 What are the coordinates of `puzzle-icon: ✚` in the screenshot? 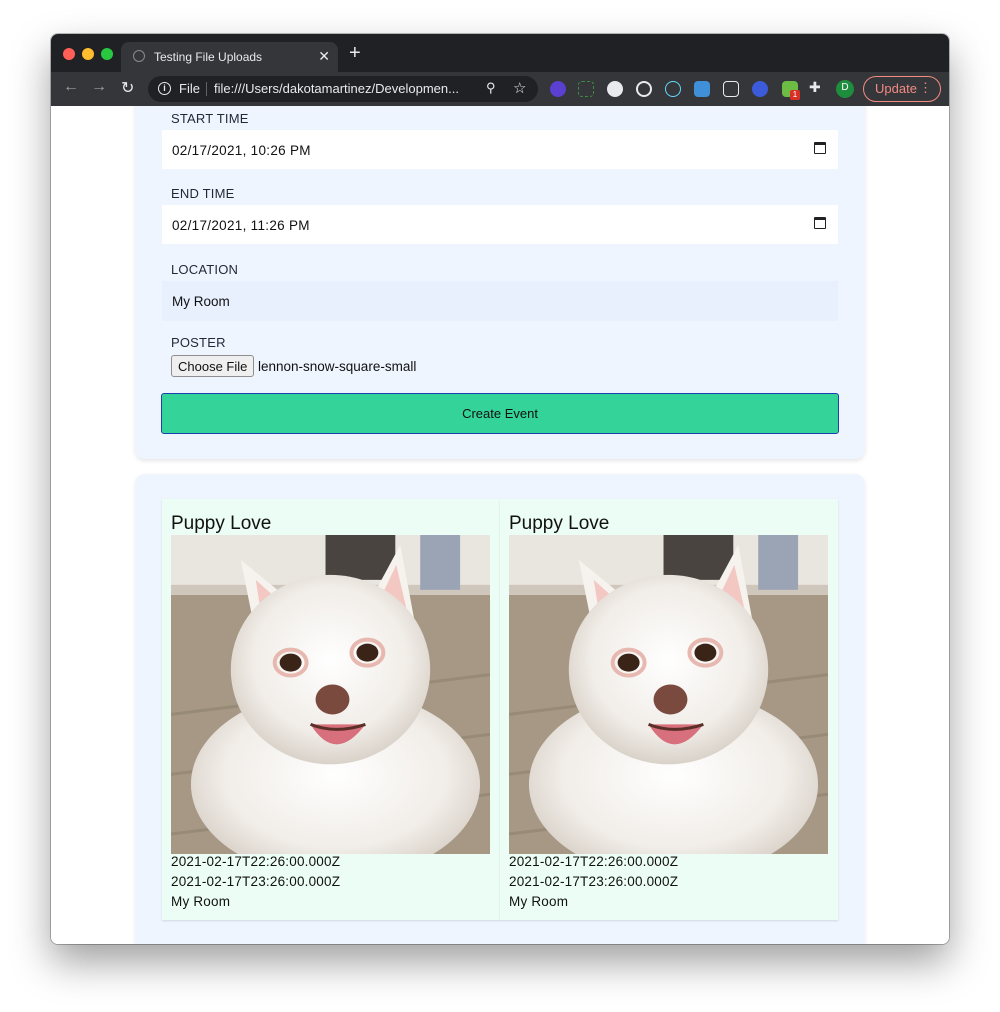 It's located at (817, 87).